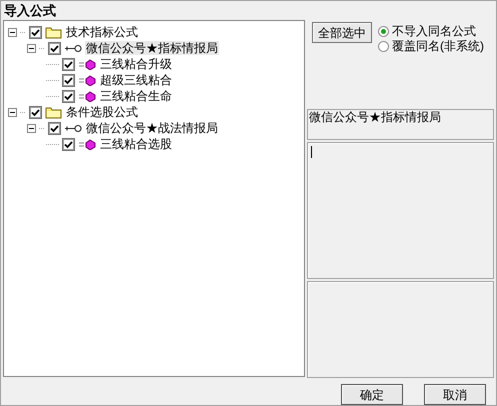 This screenshot has height=406, width=497. What do you see at coordinates (136, 64) in the screenshot?
I see `tree-item: 三线粘合升级` at bounding box center [136, 64].